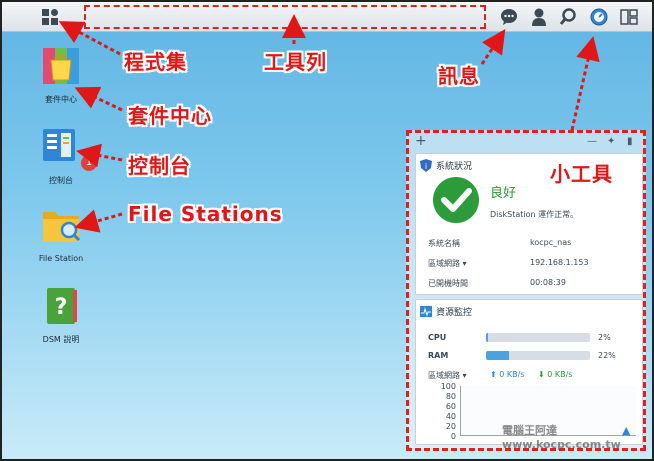  What do you see at coordinates (444, 243) in the screenshot?
I see `system-name-label: 系統名稱` at bounding box center [444, 243].